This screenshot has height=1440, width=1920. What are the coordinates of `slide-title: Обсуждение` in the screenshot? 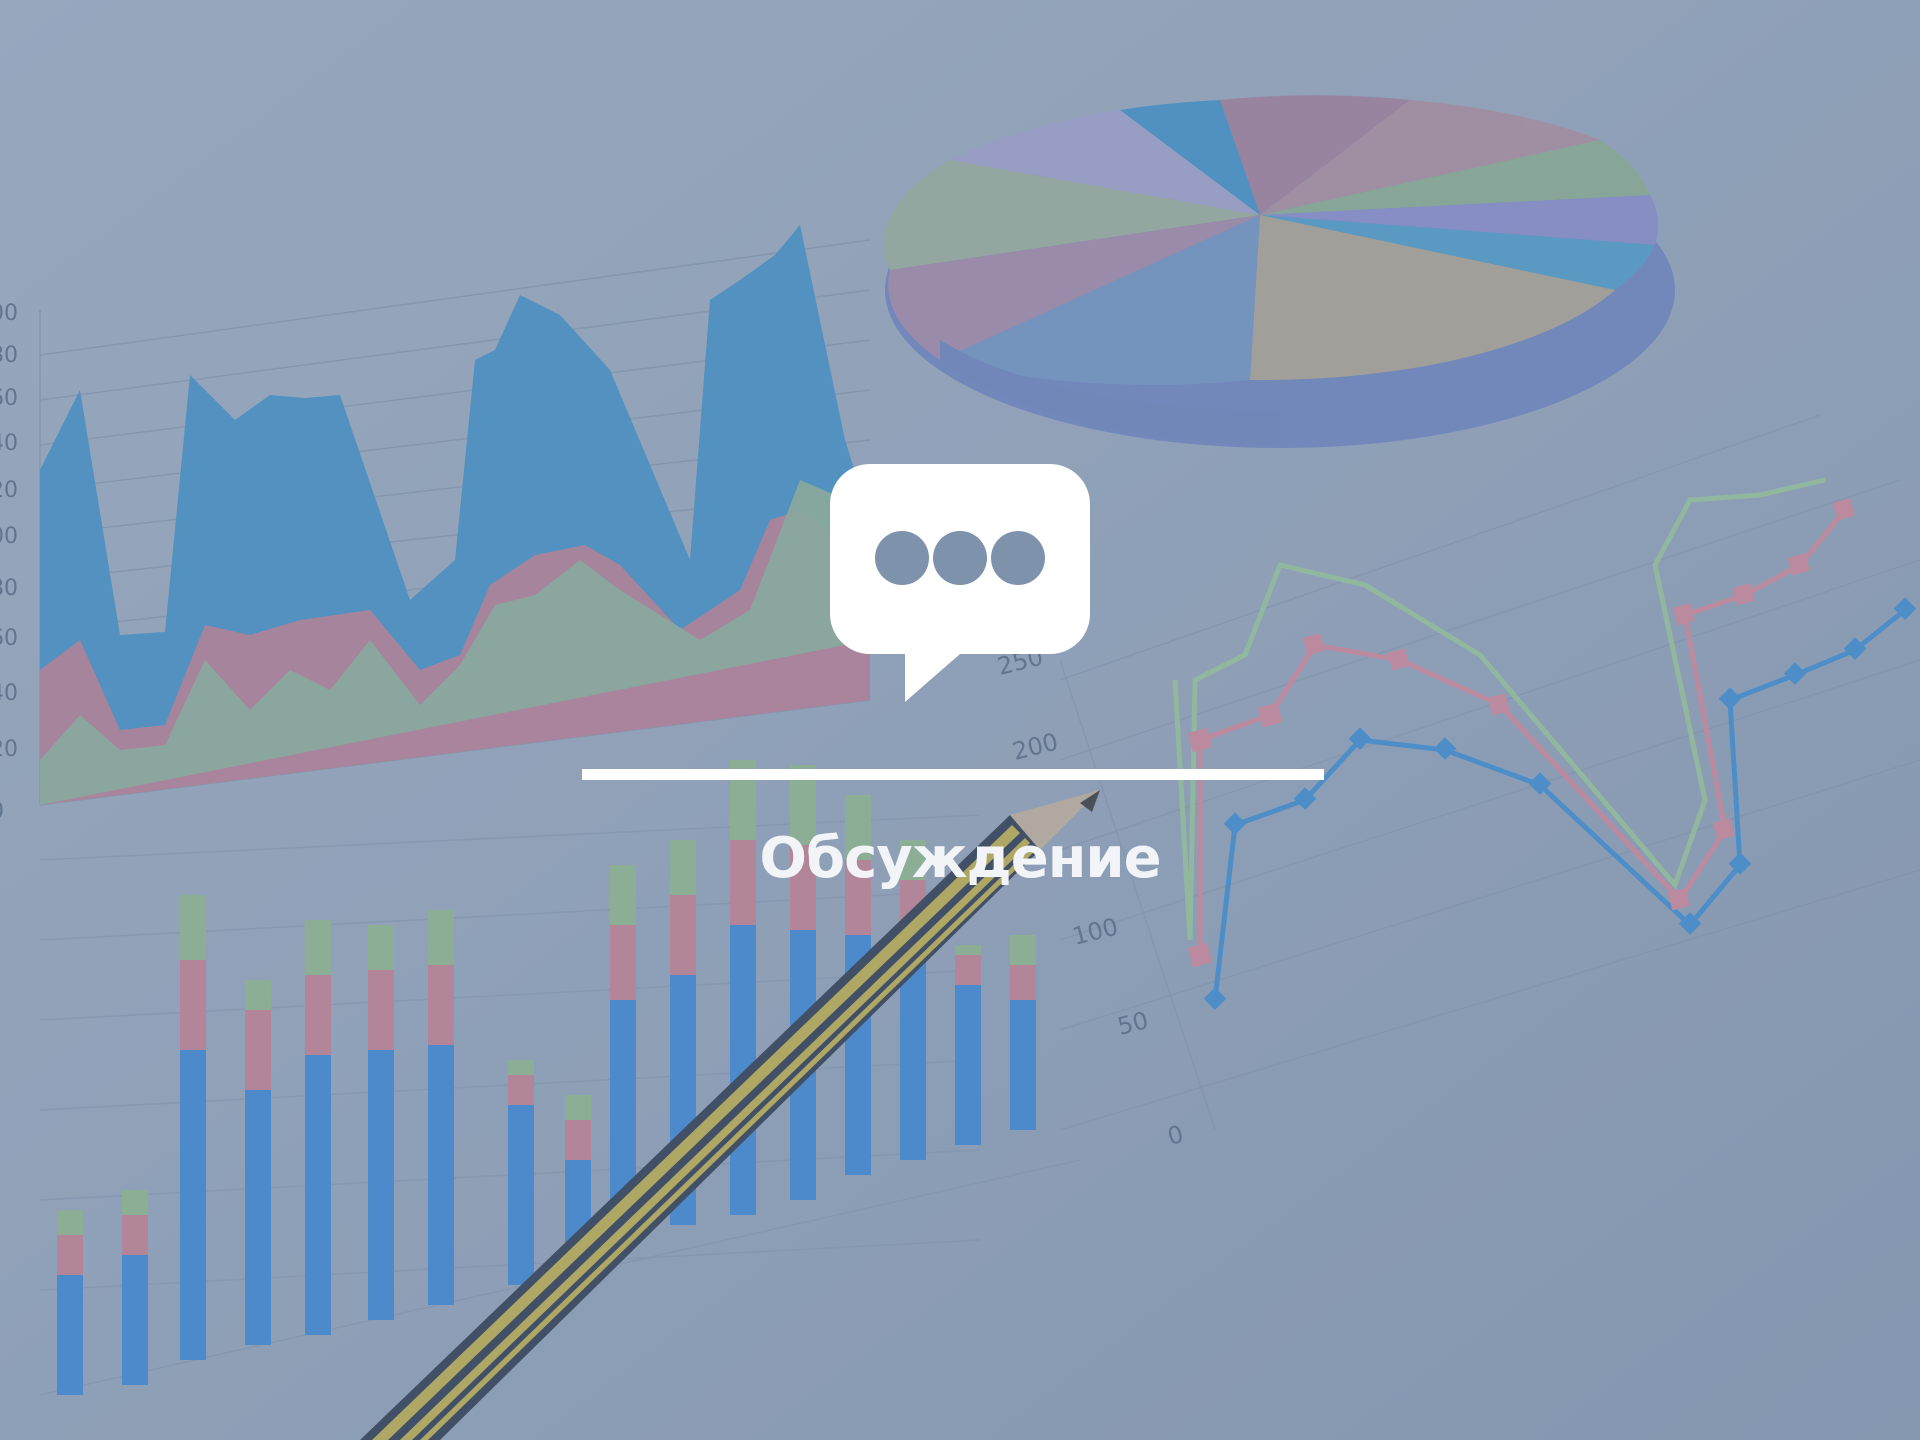 It's located at (960, 858).